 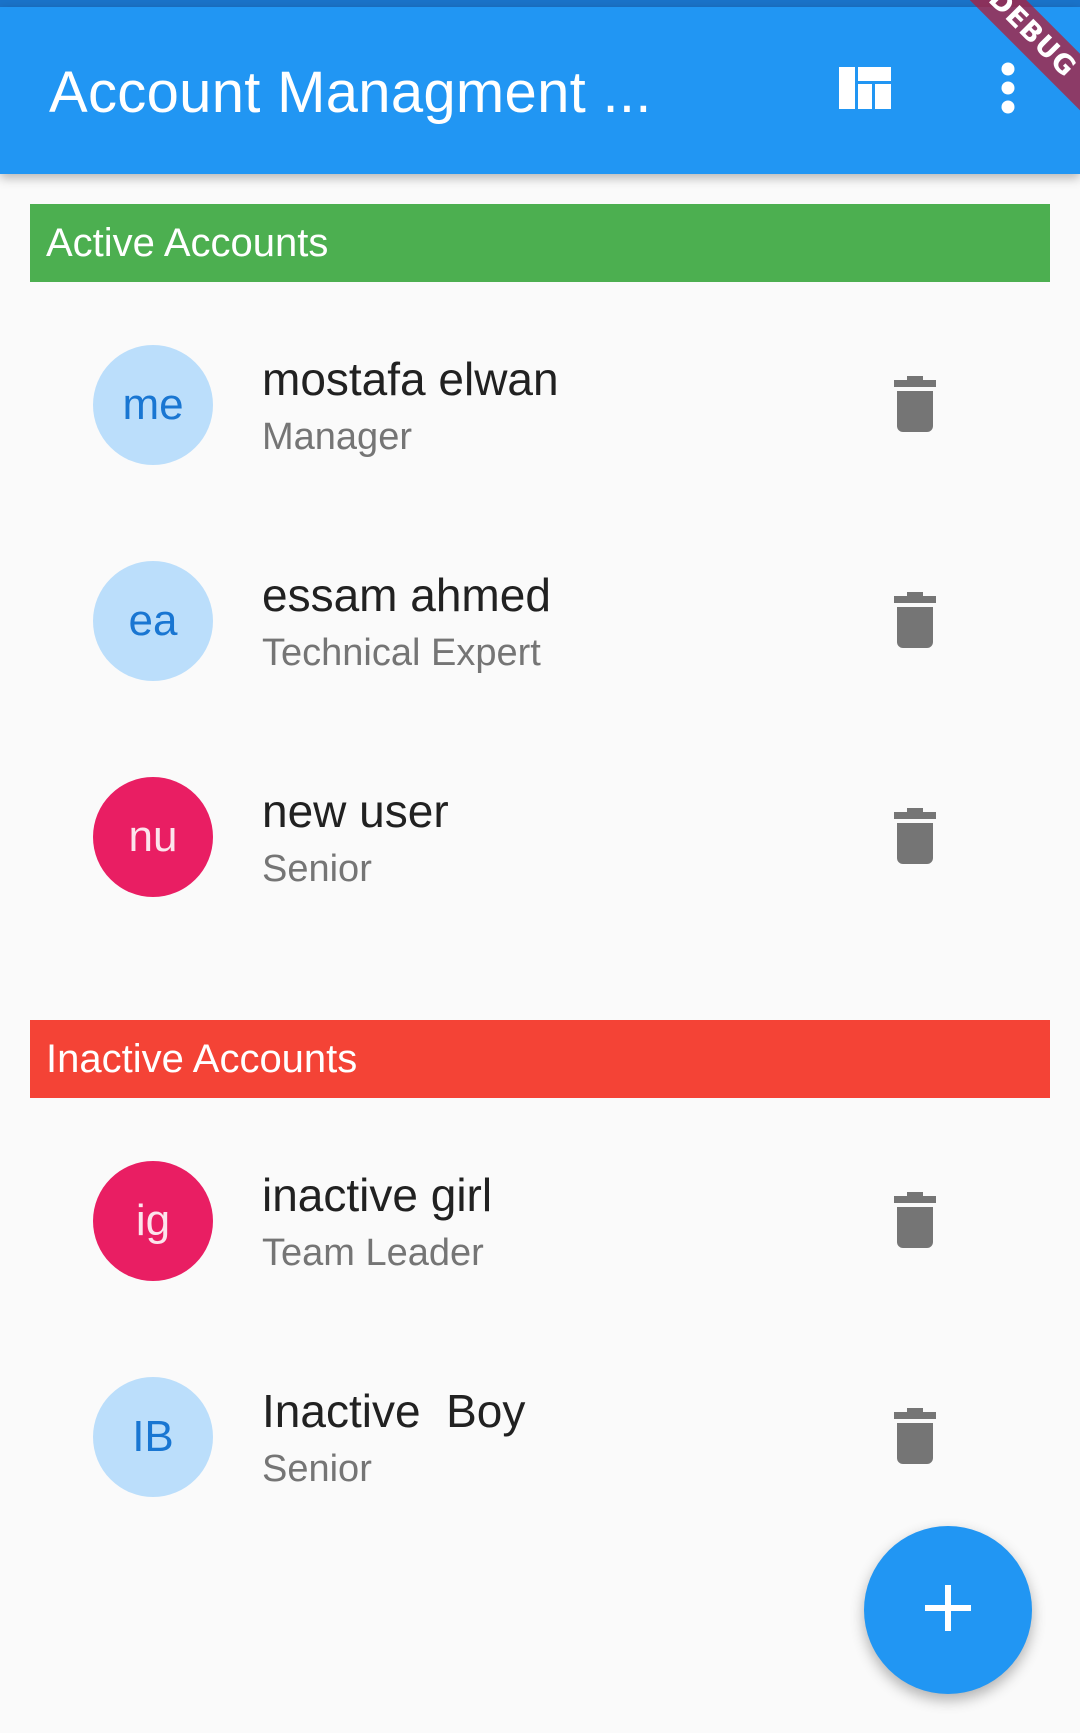 I want to click on account-row: nu new user Senior, so click(x=540, y=837).